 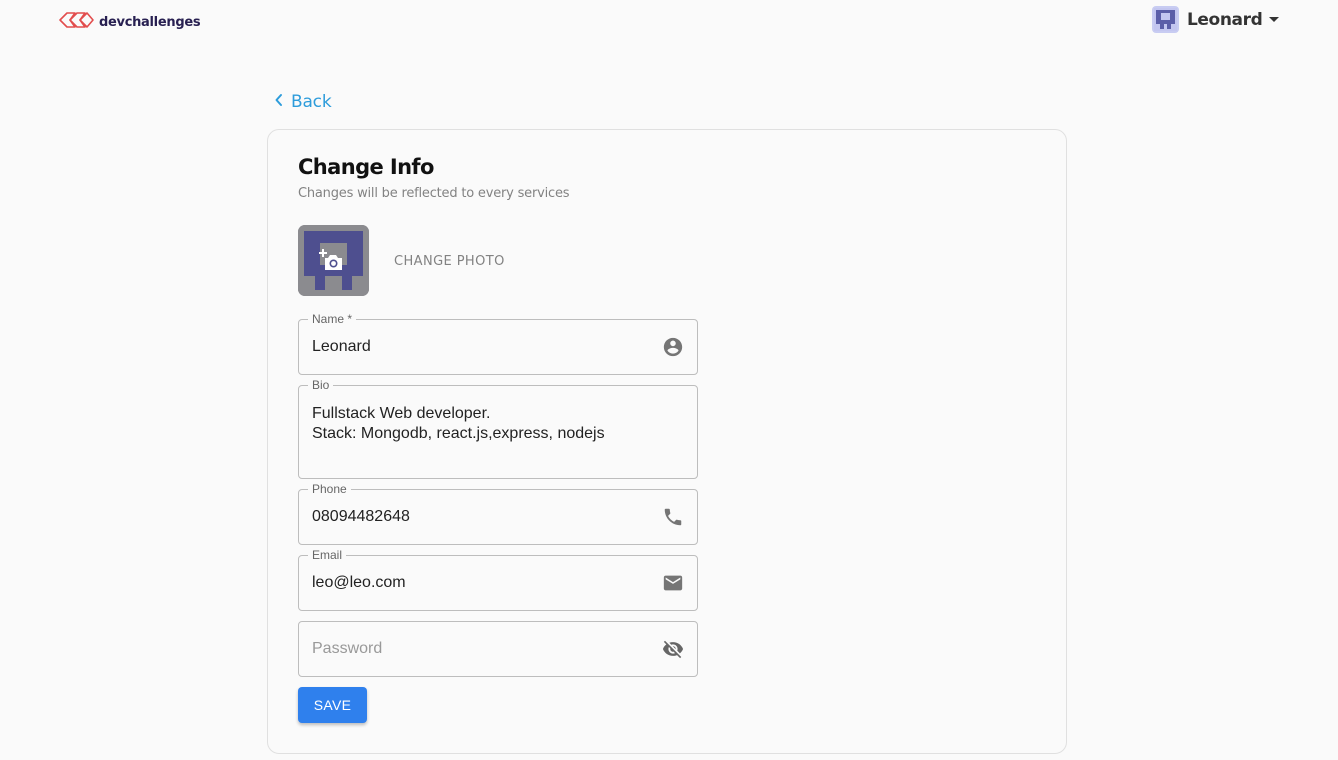 I want to click on bio-label: Bio, so click(x=321, y=385).